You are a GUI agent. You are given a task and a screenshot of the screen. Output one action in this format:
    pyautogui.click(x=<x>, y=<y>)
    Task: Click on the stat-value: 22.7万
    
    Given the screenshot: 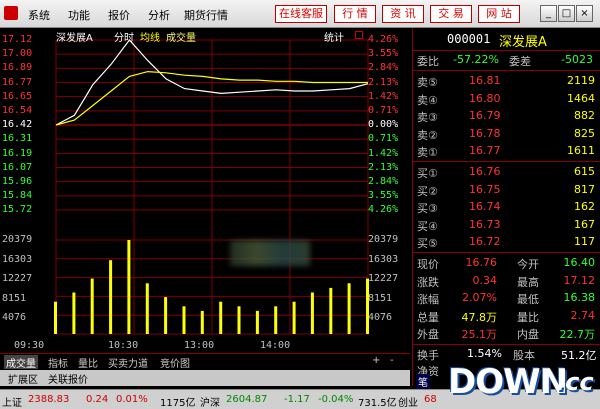 What is the action you would take?
    pyautogui.click(x=577, y=335)
    